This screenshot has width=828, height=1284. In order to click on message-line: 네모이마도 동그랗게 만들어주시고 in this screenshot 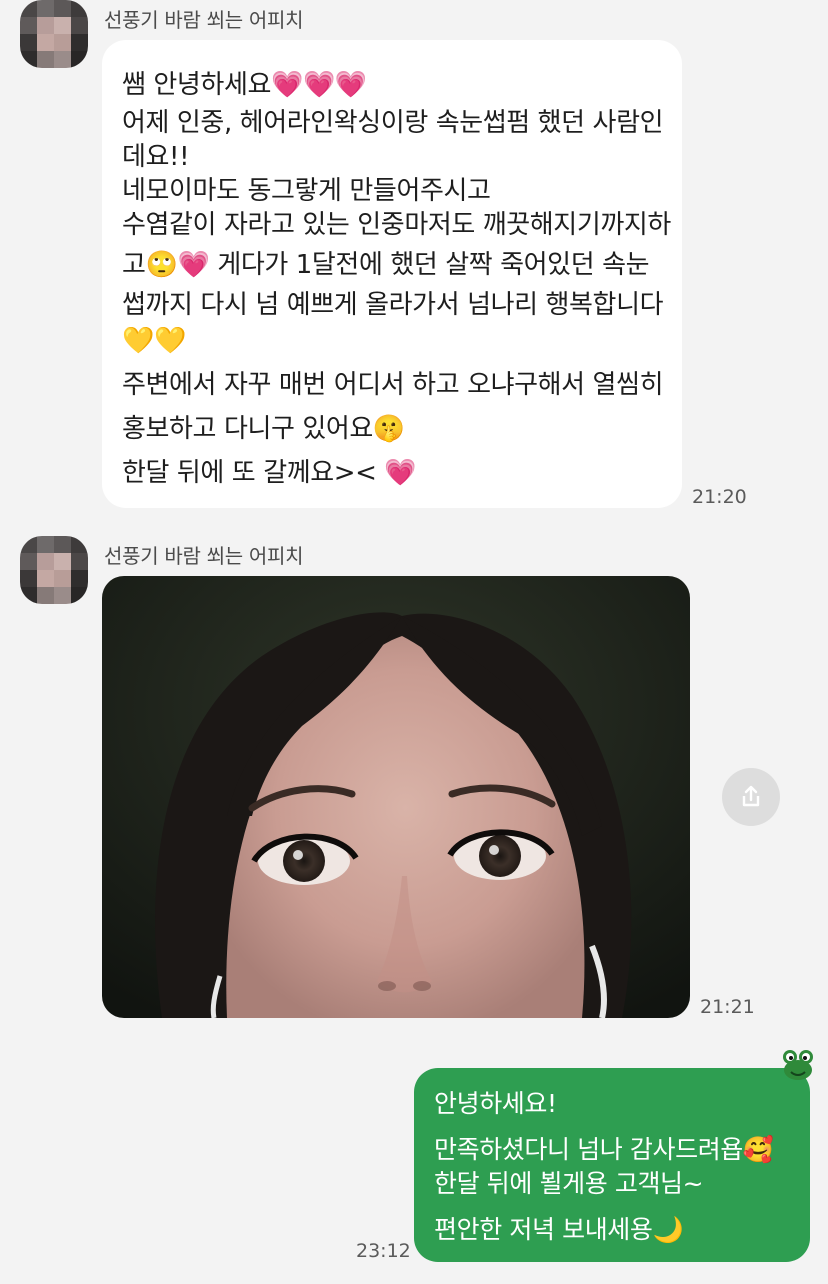, I will do `click(306, 191)`.